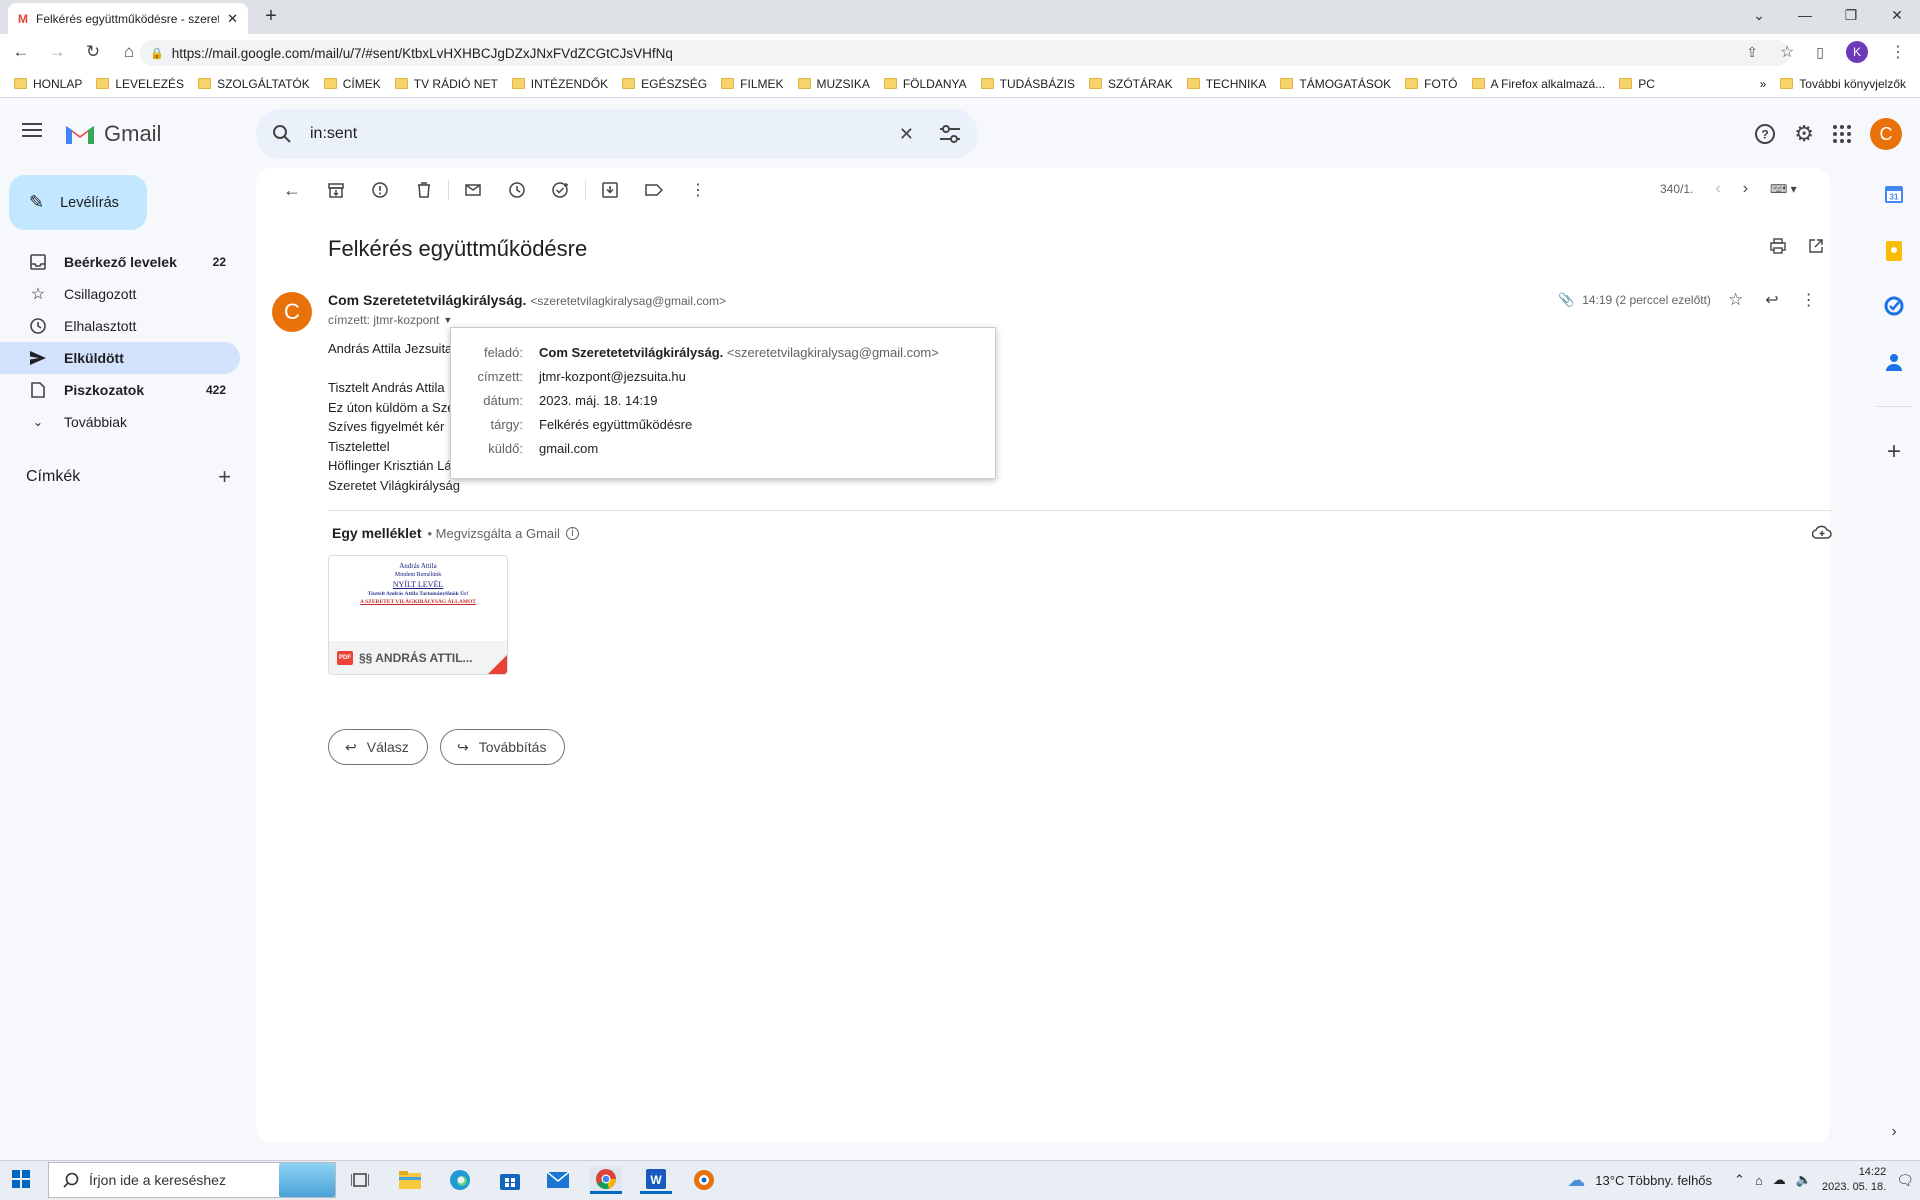 This screenshot has height=1200, width=1920. I want to click on bookmark-folder: FILMEK, so click(752, 84).